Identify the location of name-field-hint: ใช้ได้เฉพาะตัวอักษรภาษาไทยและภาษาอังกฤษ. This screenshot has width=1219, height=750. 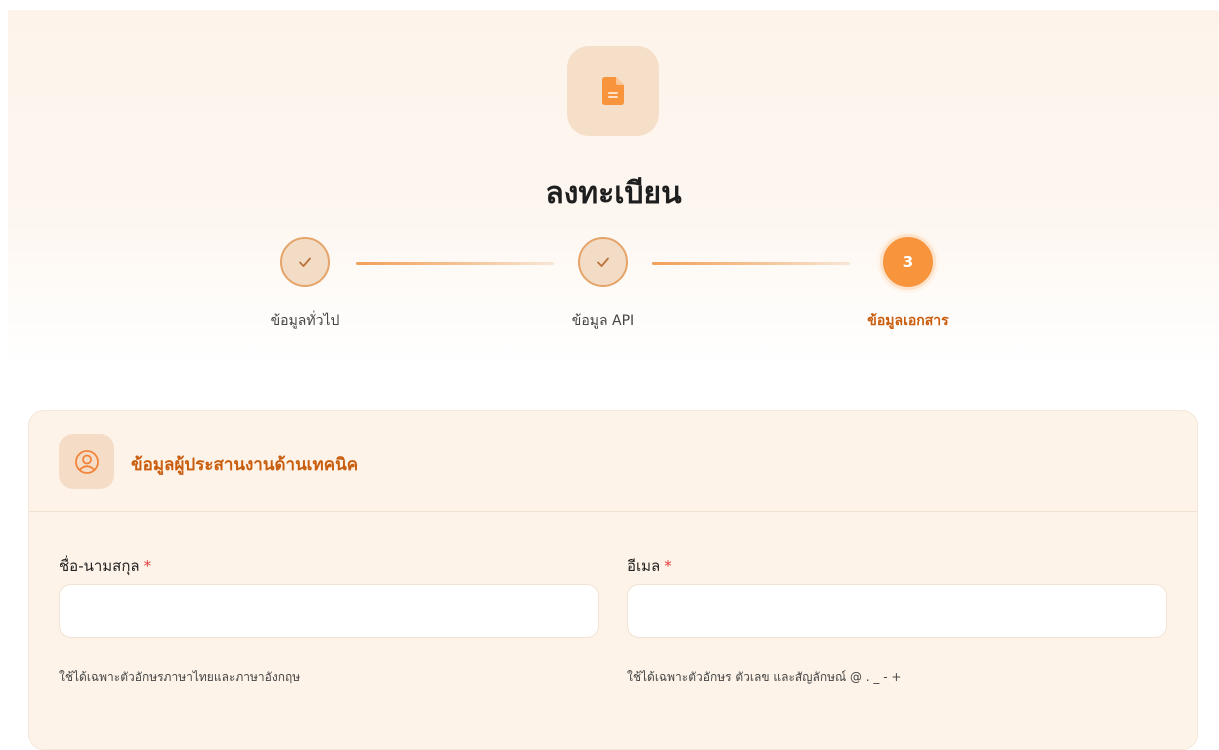
(180, 677).